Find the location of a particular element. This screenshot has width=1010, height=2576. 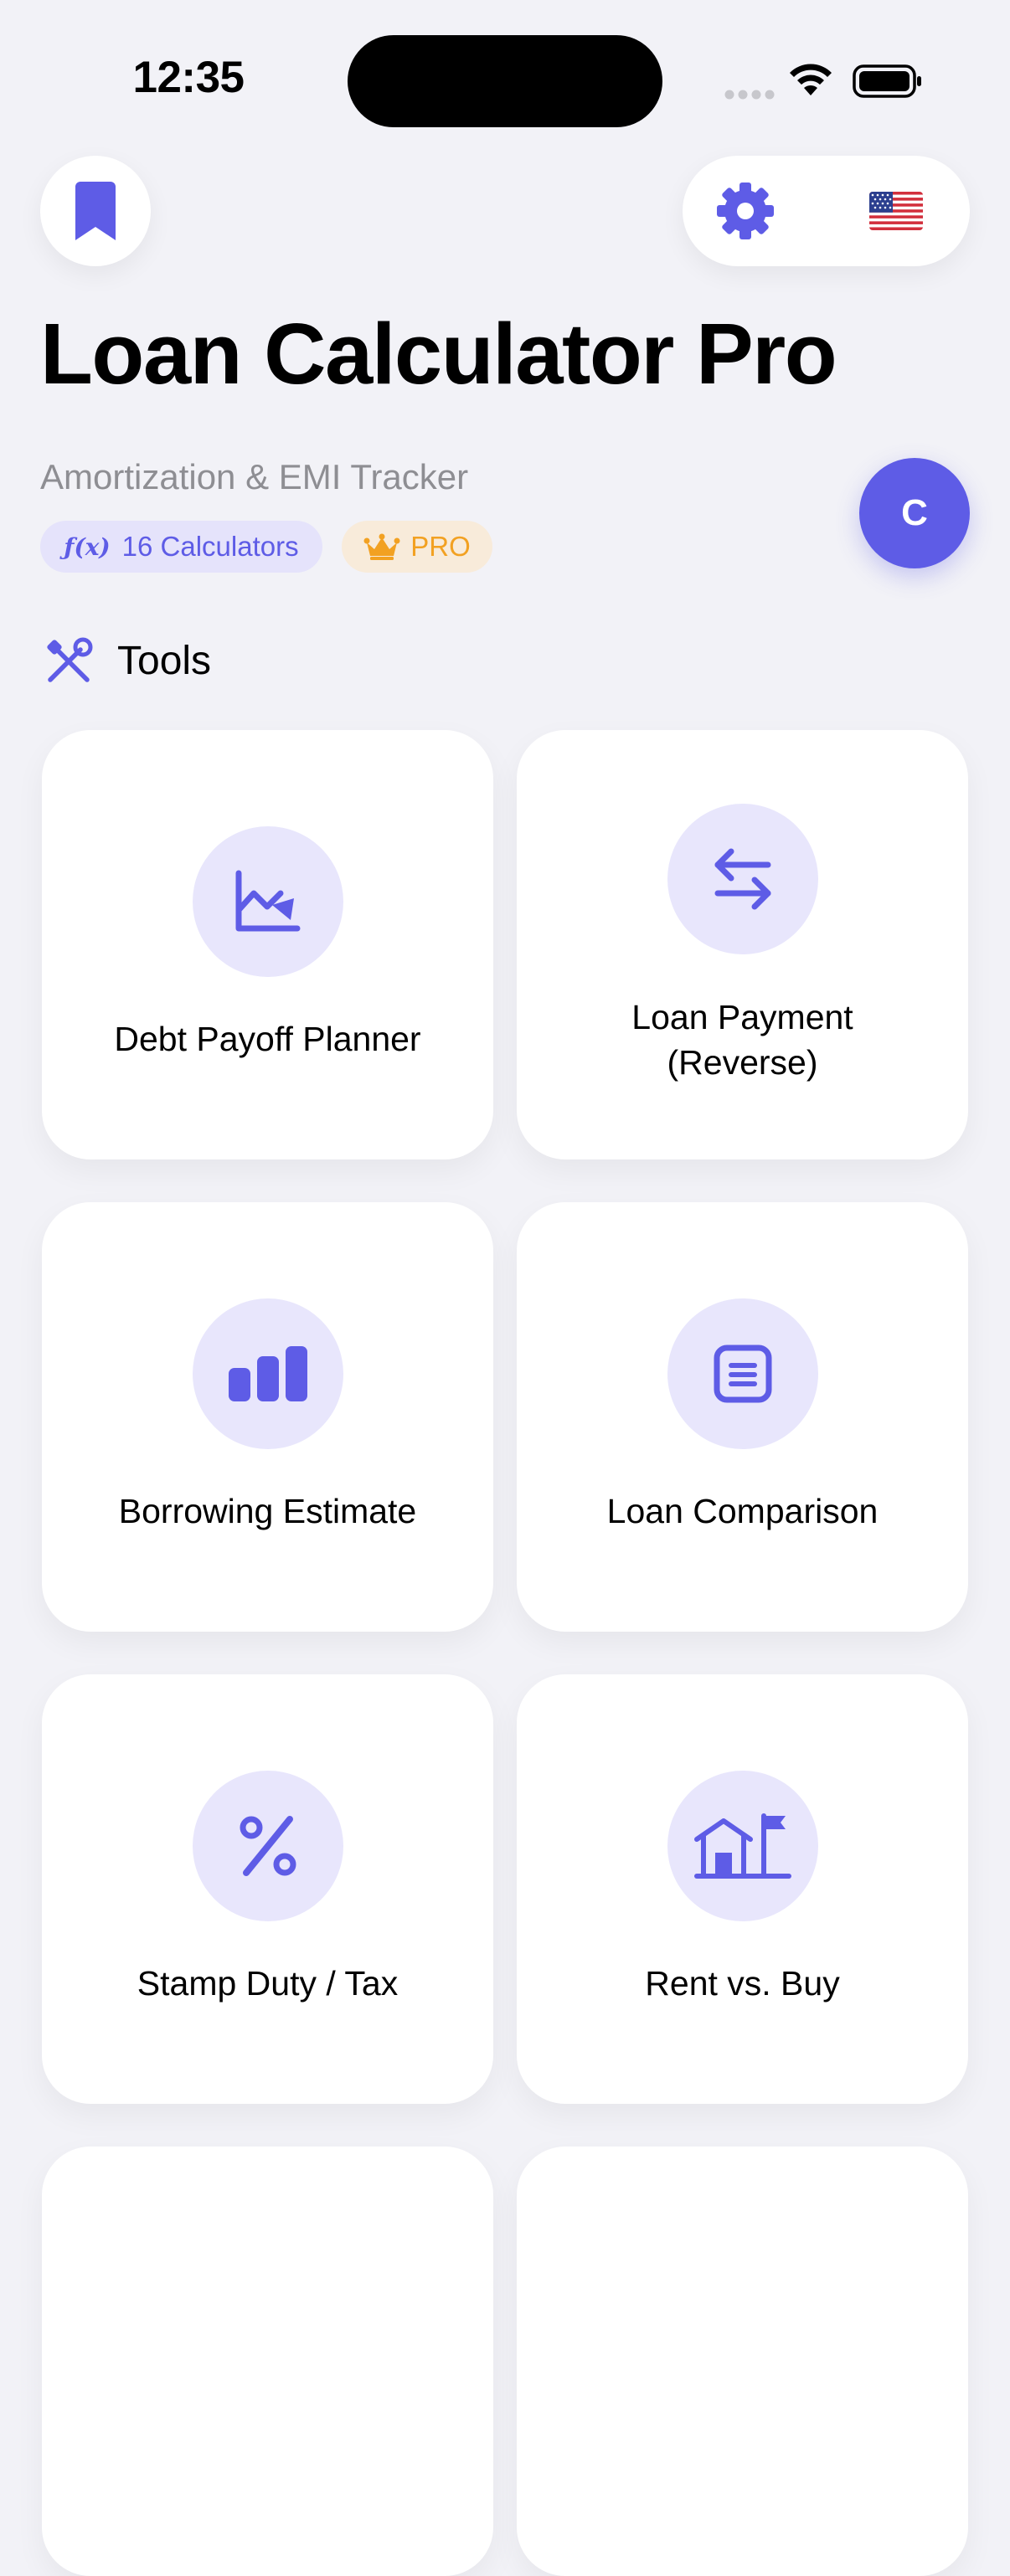

house-flag-icon is located at coordinates (742, 1846).